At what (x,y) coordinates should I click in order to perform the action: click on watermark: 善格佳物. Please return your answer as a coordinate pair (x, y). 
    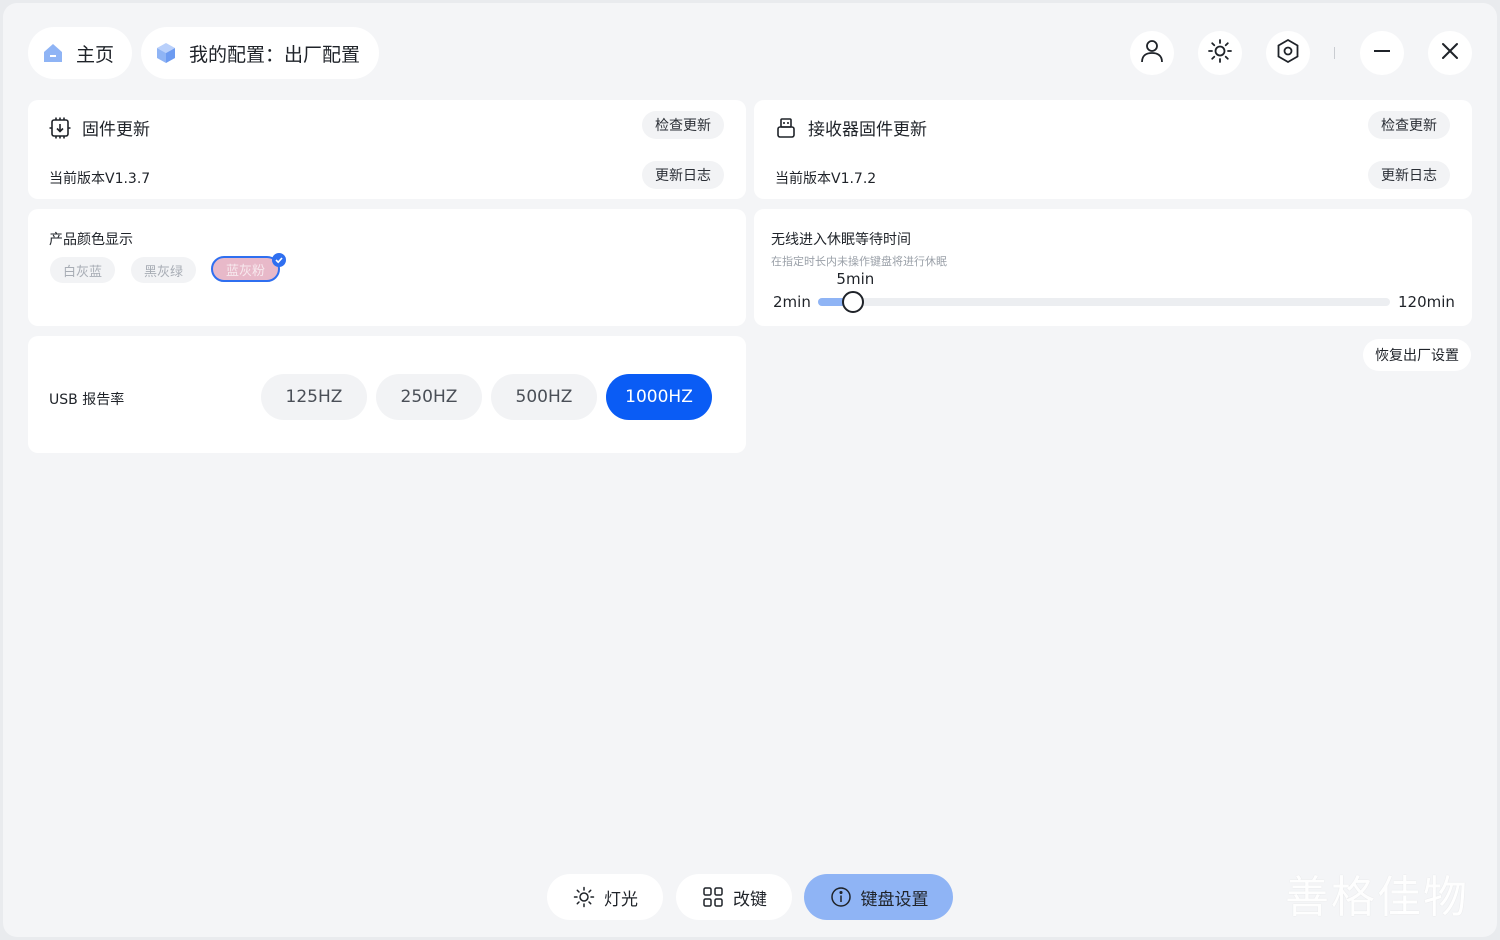
    Looking at the image, I should click on (1377, 897).